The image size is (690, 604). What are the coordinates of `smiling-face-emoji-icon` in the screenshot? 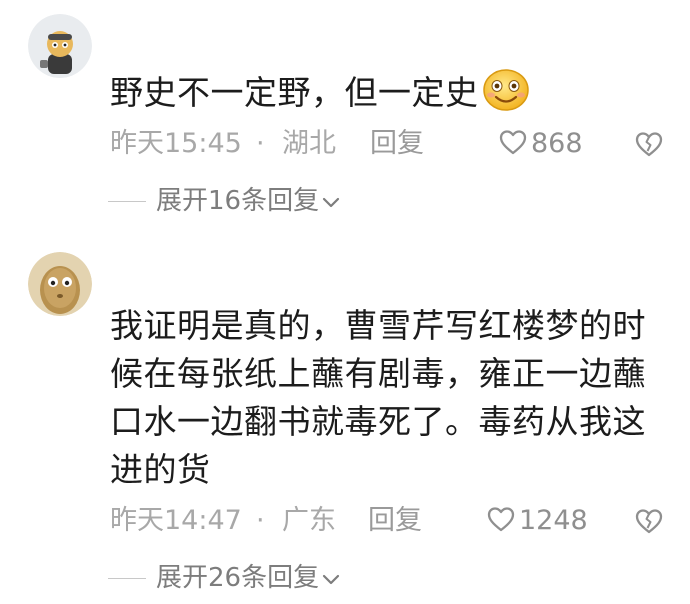 It's located at (506, 90).